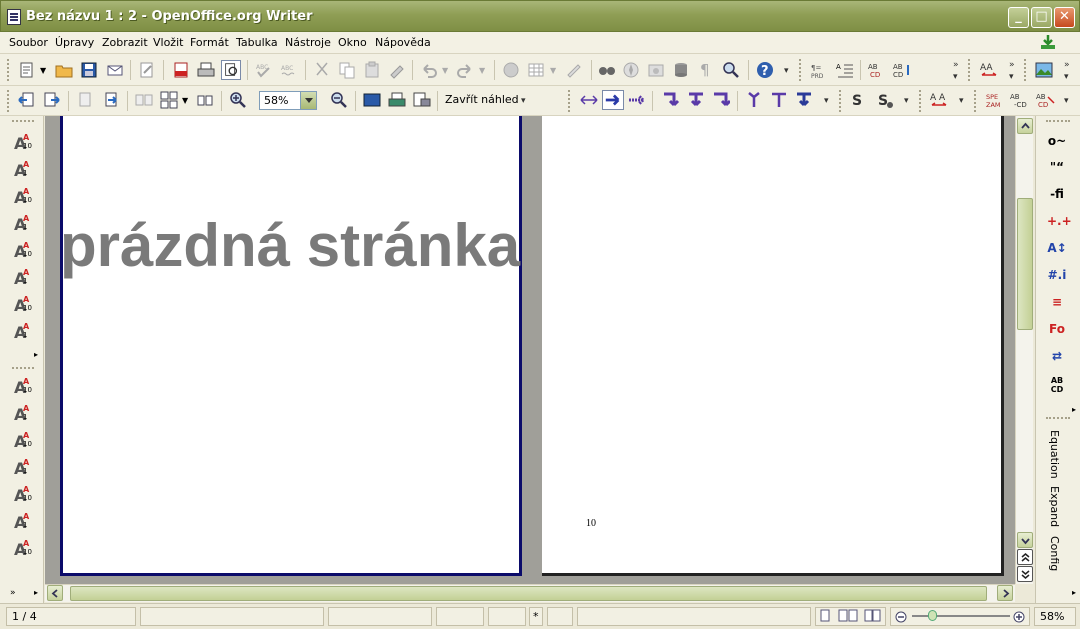 This screenshot has height=629, width=1080. What do you see at coordinates (1064, 17) in the screenshot?
I see `close-button: ✕` at bounding box center [1064, 17].